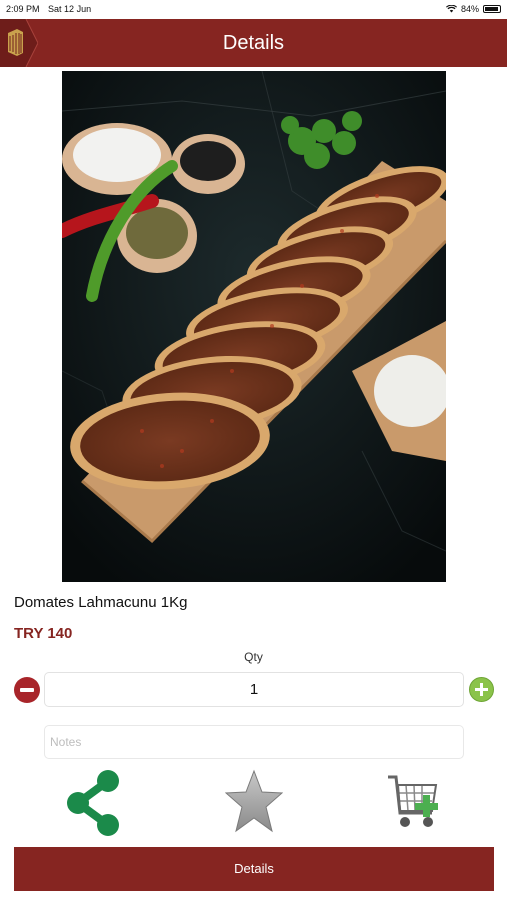 This screenshot has height=900, width=507. Describe the element at coordinates (70, 9) in the screenshot. I see `status-date: Sat 12 Jun` at that location.